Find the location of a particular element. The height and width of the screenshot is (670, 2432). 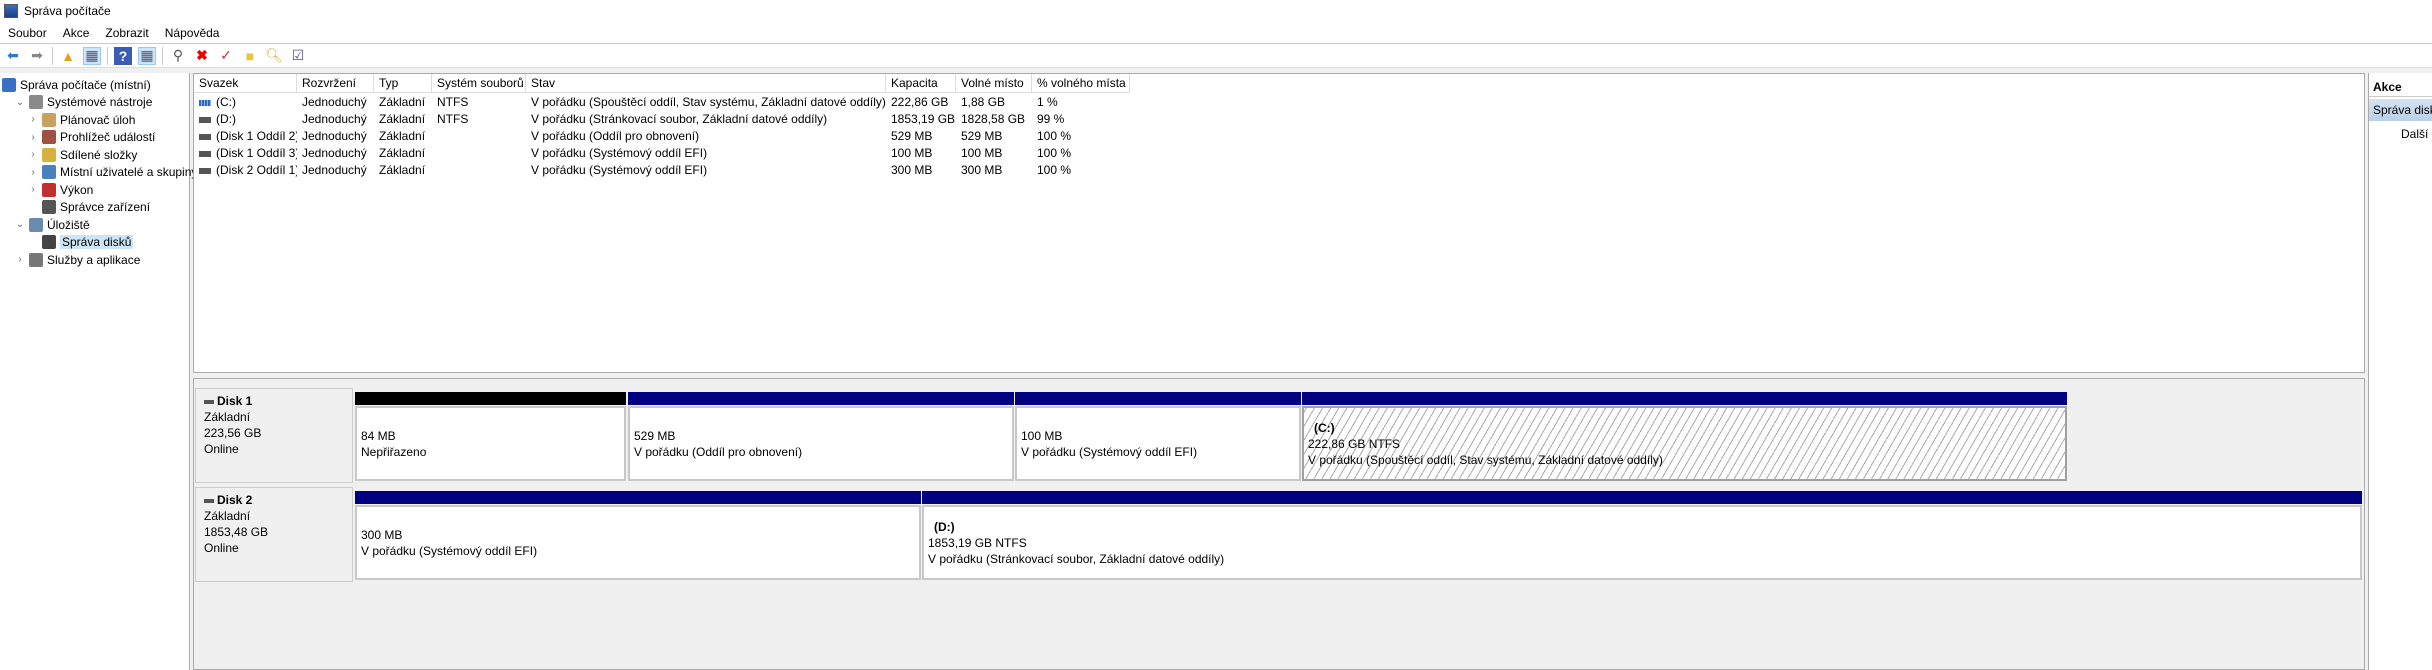

column-header: Typ is located at coordinates (403, 83).